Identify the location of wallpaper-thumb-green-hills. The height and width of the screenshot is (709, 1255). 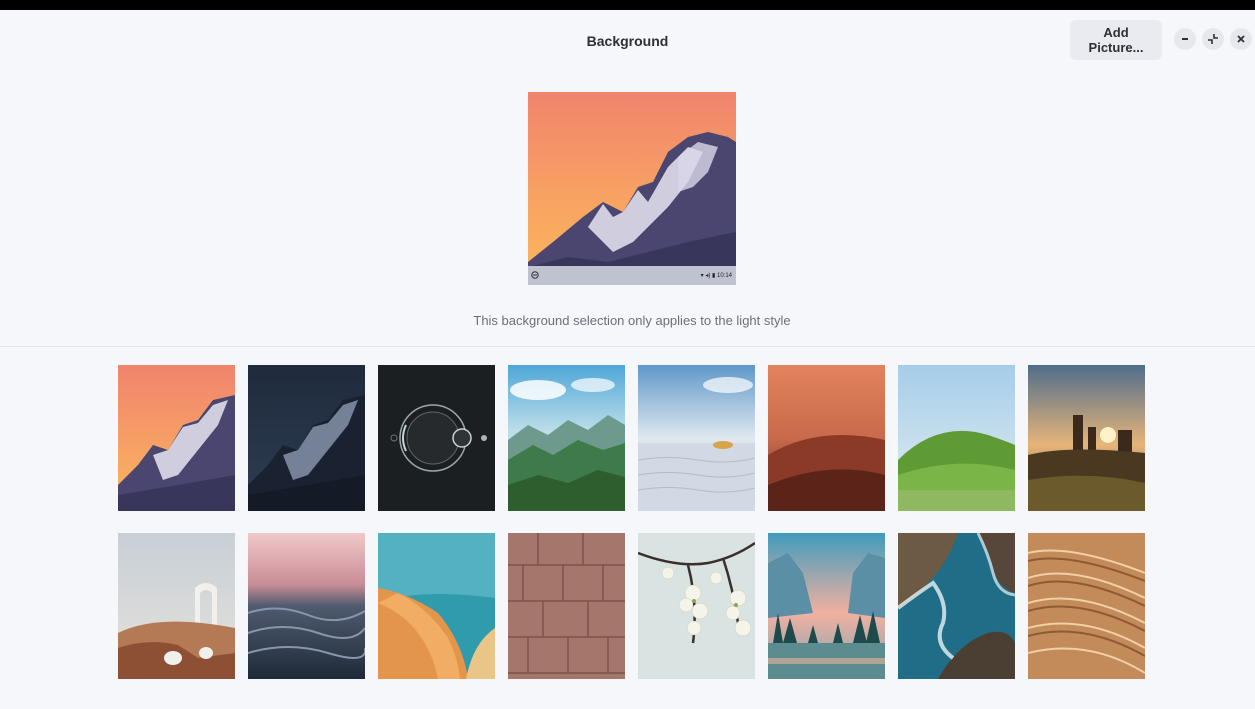
(956, 438).